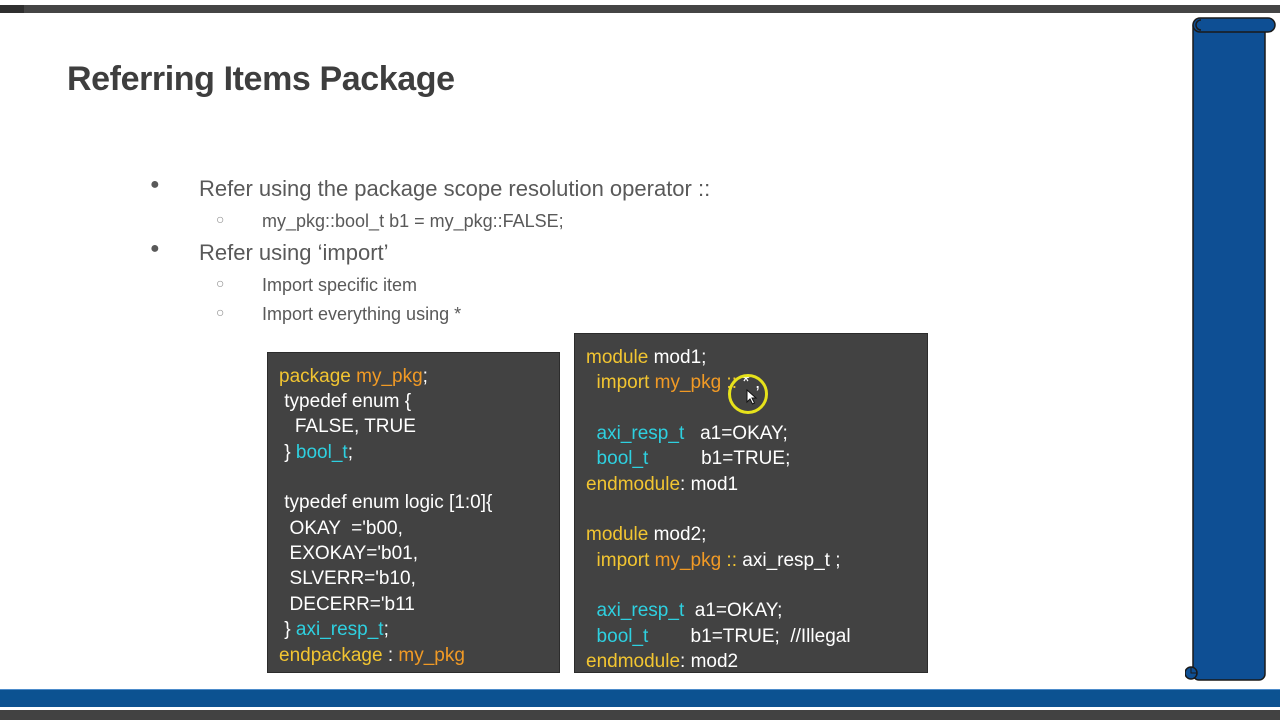 The height and width of the screenshot is (720, 1280). I want to click on footer-blue-bar, so click(640, 698).